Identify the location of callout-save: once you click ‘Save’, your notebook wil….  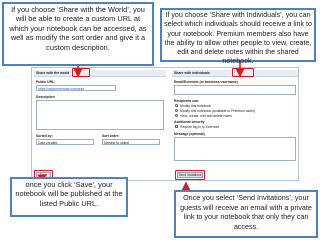
(69, 197).